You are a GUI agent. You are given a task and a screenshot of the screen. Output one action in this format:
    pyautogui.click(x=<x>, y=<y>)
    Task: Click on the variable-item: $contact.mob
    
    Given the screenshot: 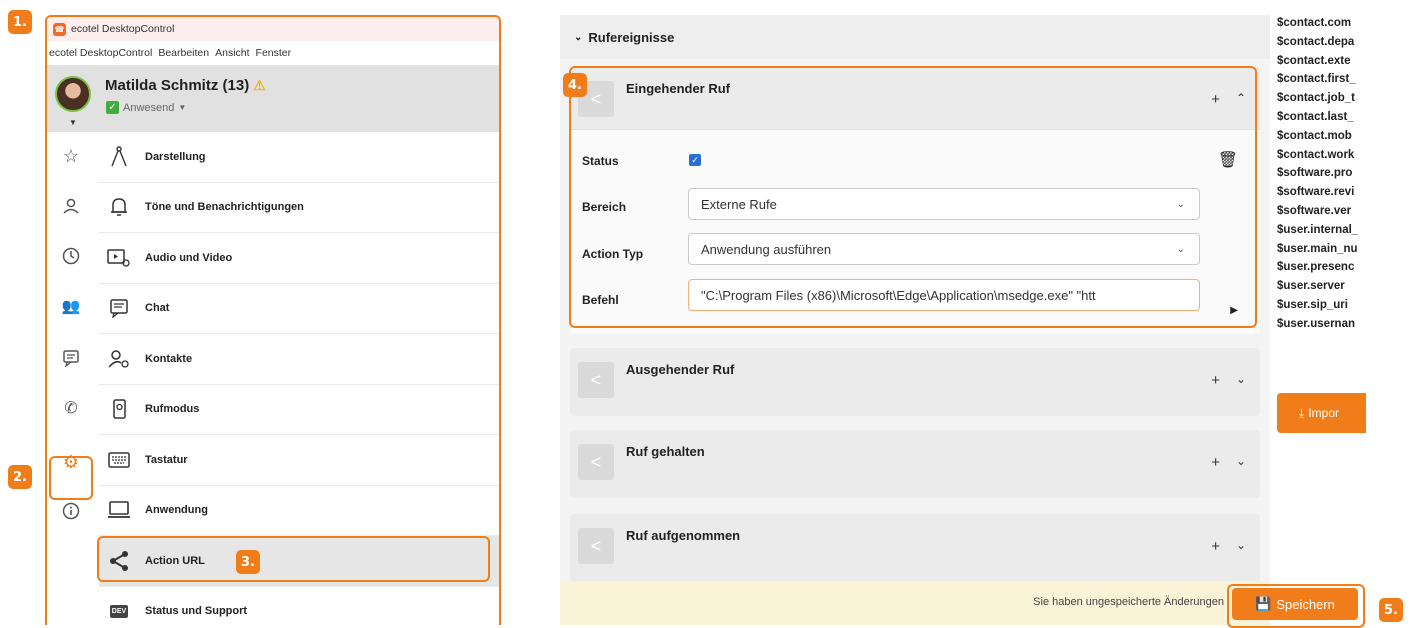 What is the action you would take?
    pyautogui.click(x=1321, y=139)
    